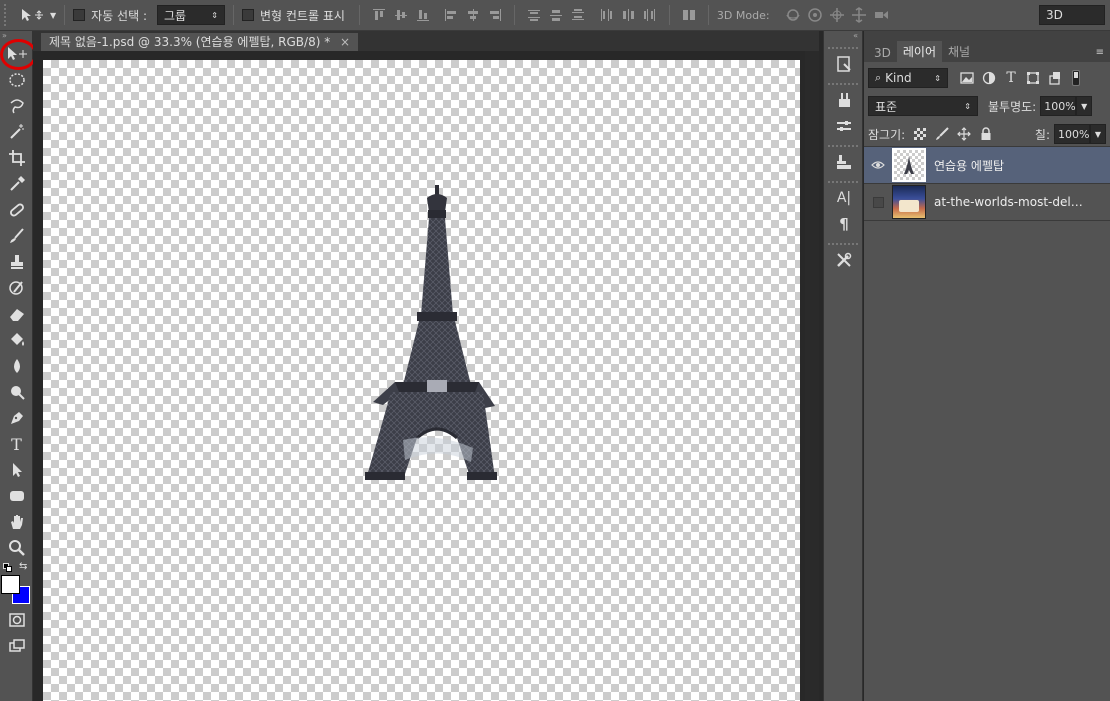 This screenshot has height=701, width=1110. I want to click on character-icon: A|, so click(844, 198).